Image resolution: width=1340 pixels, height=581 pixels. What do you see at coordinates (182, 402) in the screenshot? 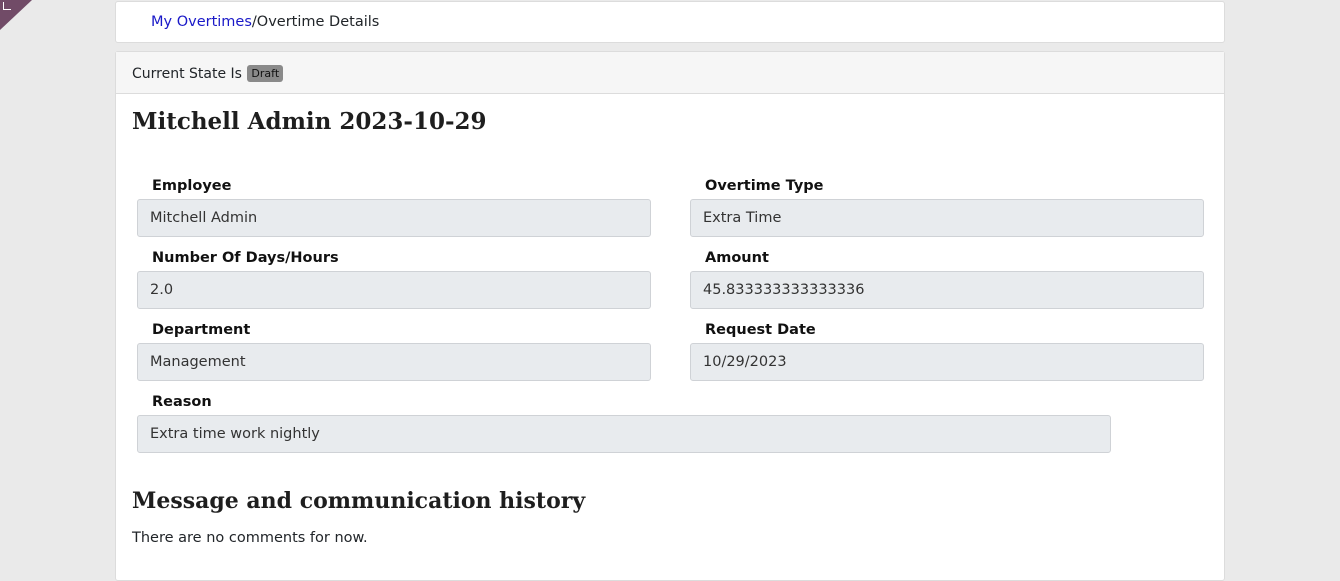
I see `reason-label: Reason` at bounding box center [182, 402].